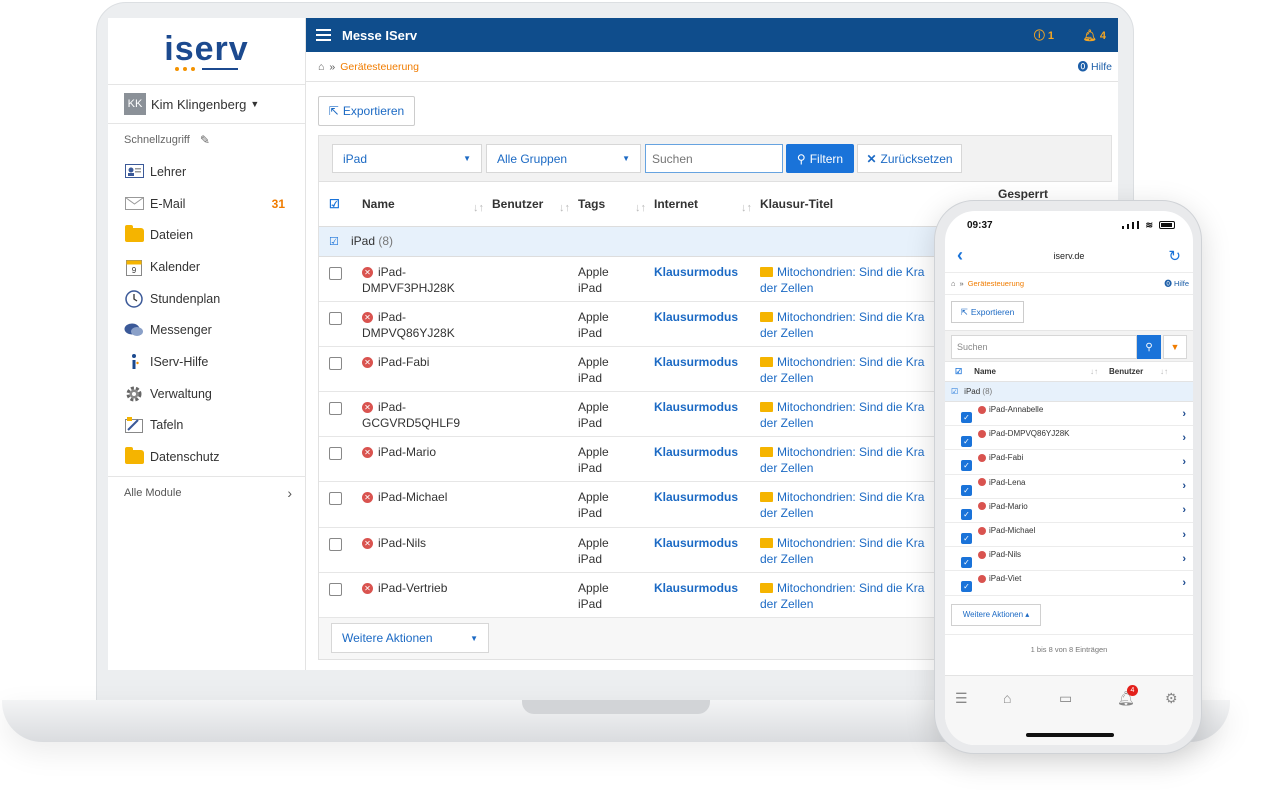  I want to click on gear-icon: ⚙, so click(1171, 698).